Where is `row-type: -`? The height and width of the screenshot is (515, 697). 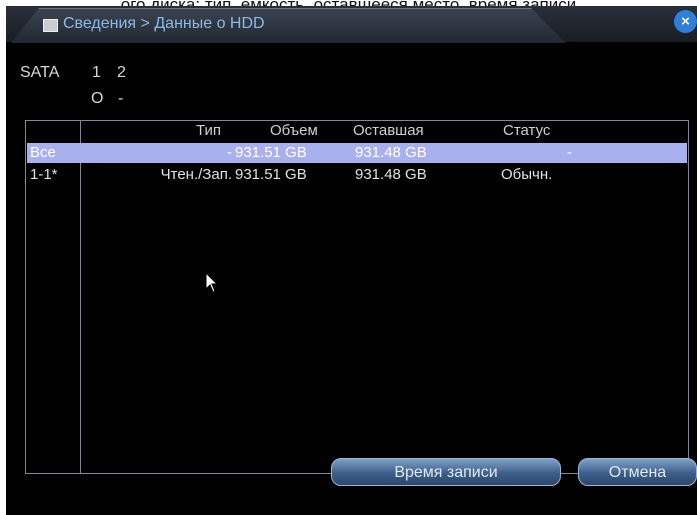 row-type: - is located at coordinates (229, 152).